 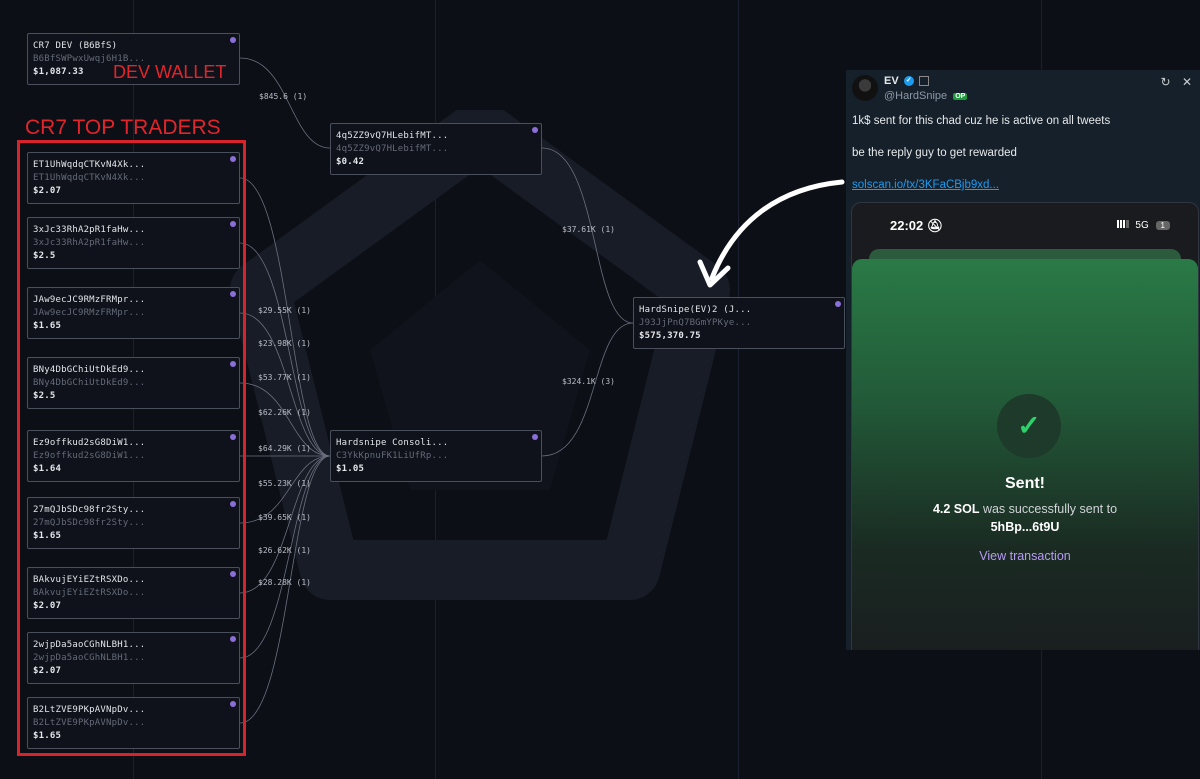 What do you see at coordinates (1122, 224) in the screenshot?
I see `signal-icon` at bounding box center [1122, 224].